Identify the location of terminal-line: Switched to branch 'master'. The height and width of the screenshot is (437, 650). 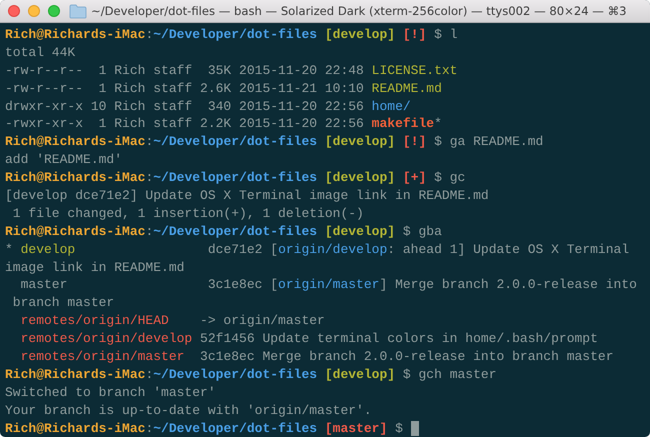
(110, 393).